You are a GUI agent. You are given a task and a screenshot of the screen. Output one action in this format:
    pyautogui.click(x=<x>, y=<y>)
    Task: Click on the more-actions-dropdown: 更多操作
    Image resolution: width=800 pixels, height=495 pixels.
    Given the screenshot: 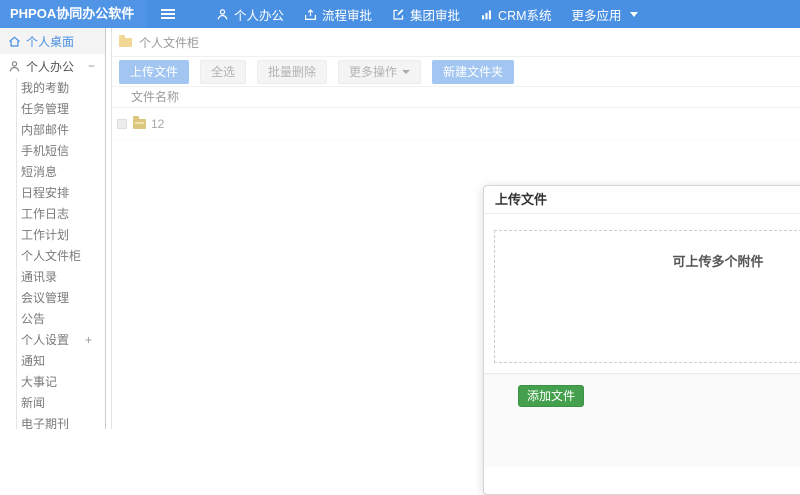 What is the action you would take?
    pyautogui.click(x=380, y=71)
    